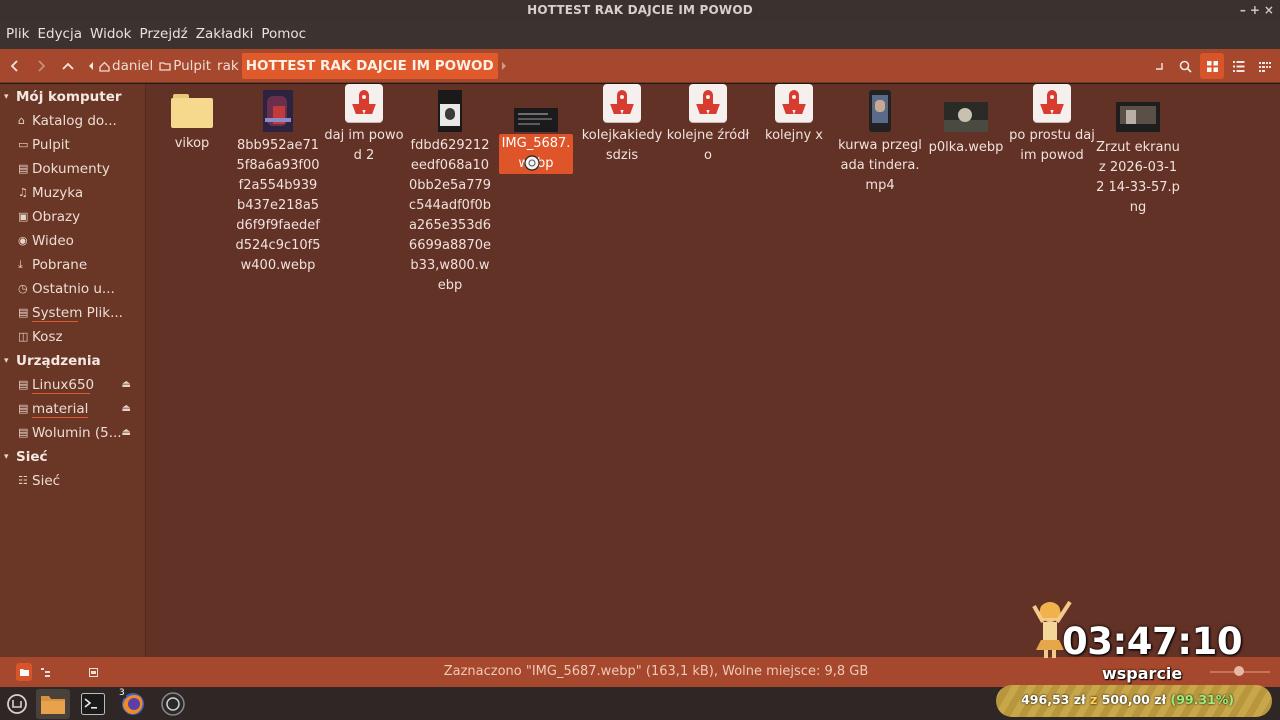 Image resolution: width=1280 pixels, height=720 pixels. I want to click on back-button, so click(15, 66).